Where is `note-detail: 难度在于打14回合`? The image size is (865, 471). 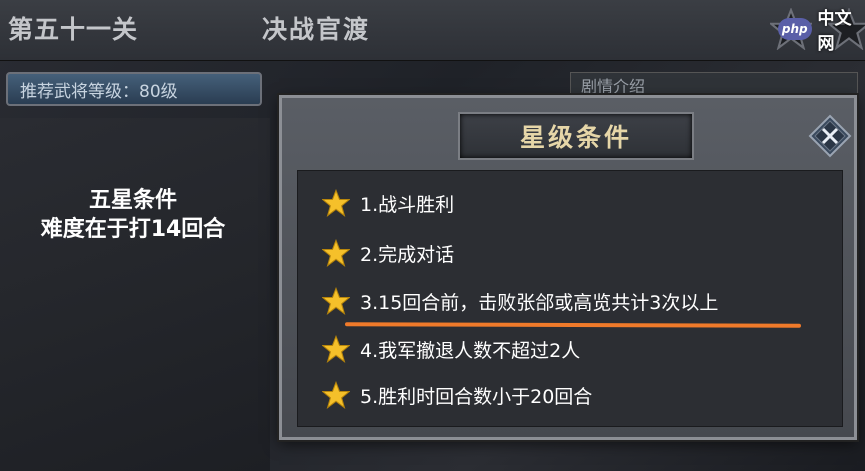 note-detail: 难度在于打14回合 is located at coordinates (133, 229).